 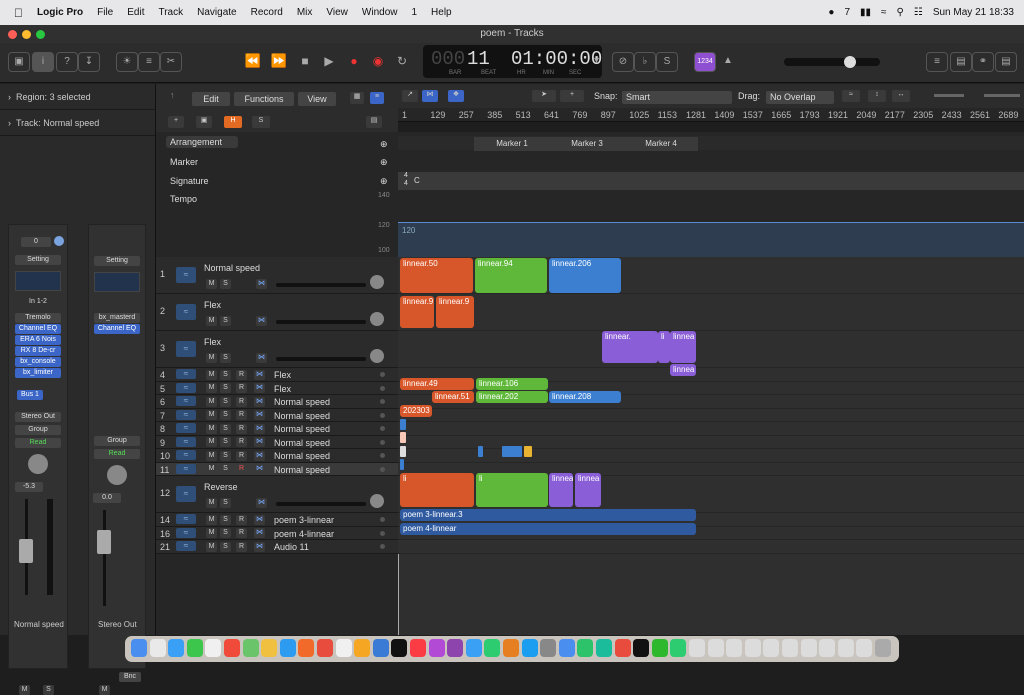 What do you see at coordinates (380, 12) in the screenshot?
I see `menu-window: Window` at bounding box center [380, 12].